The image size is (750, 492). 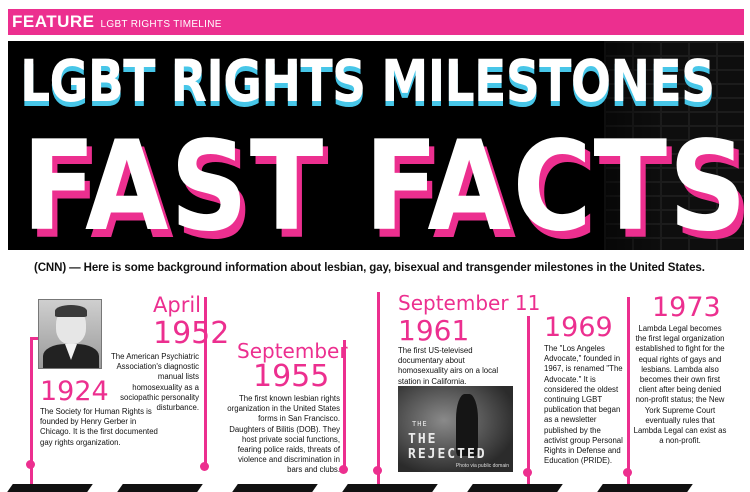 I want to click on feature-bar: FEATURE LGBT RIGHTS TIMELINE, so click(x=376, y=22).